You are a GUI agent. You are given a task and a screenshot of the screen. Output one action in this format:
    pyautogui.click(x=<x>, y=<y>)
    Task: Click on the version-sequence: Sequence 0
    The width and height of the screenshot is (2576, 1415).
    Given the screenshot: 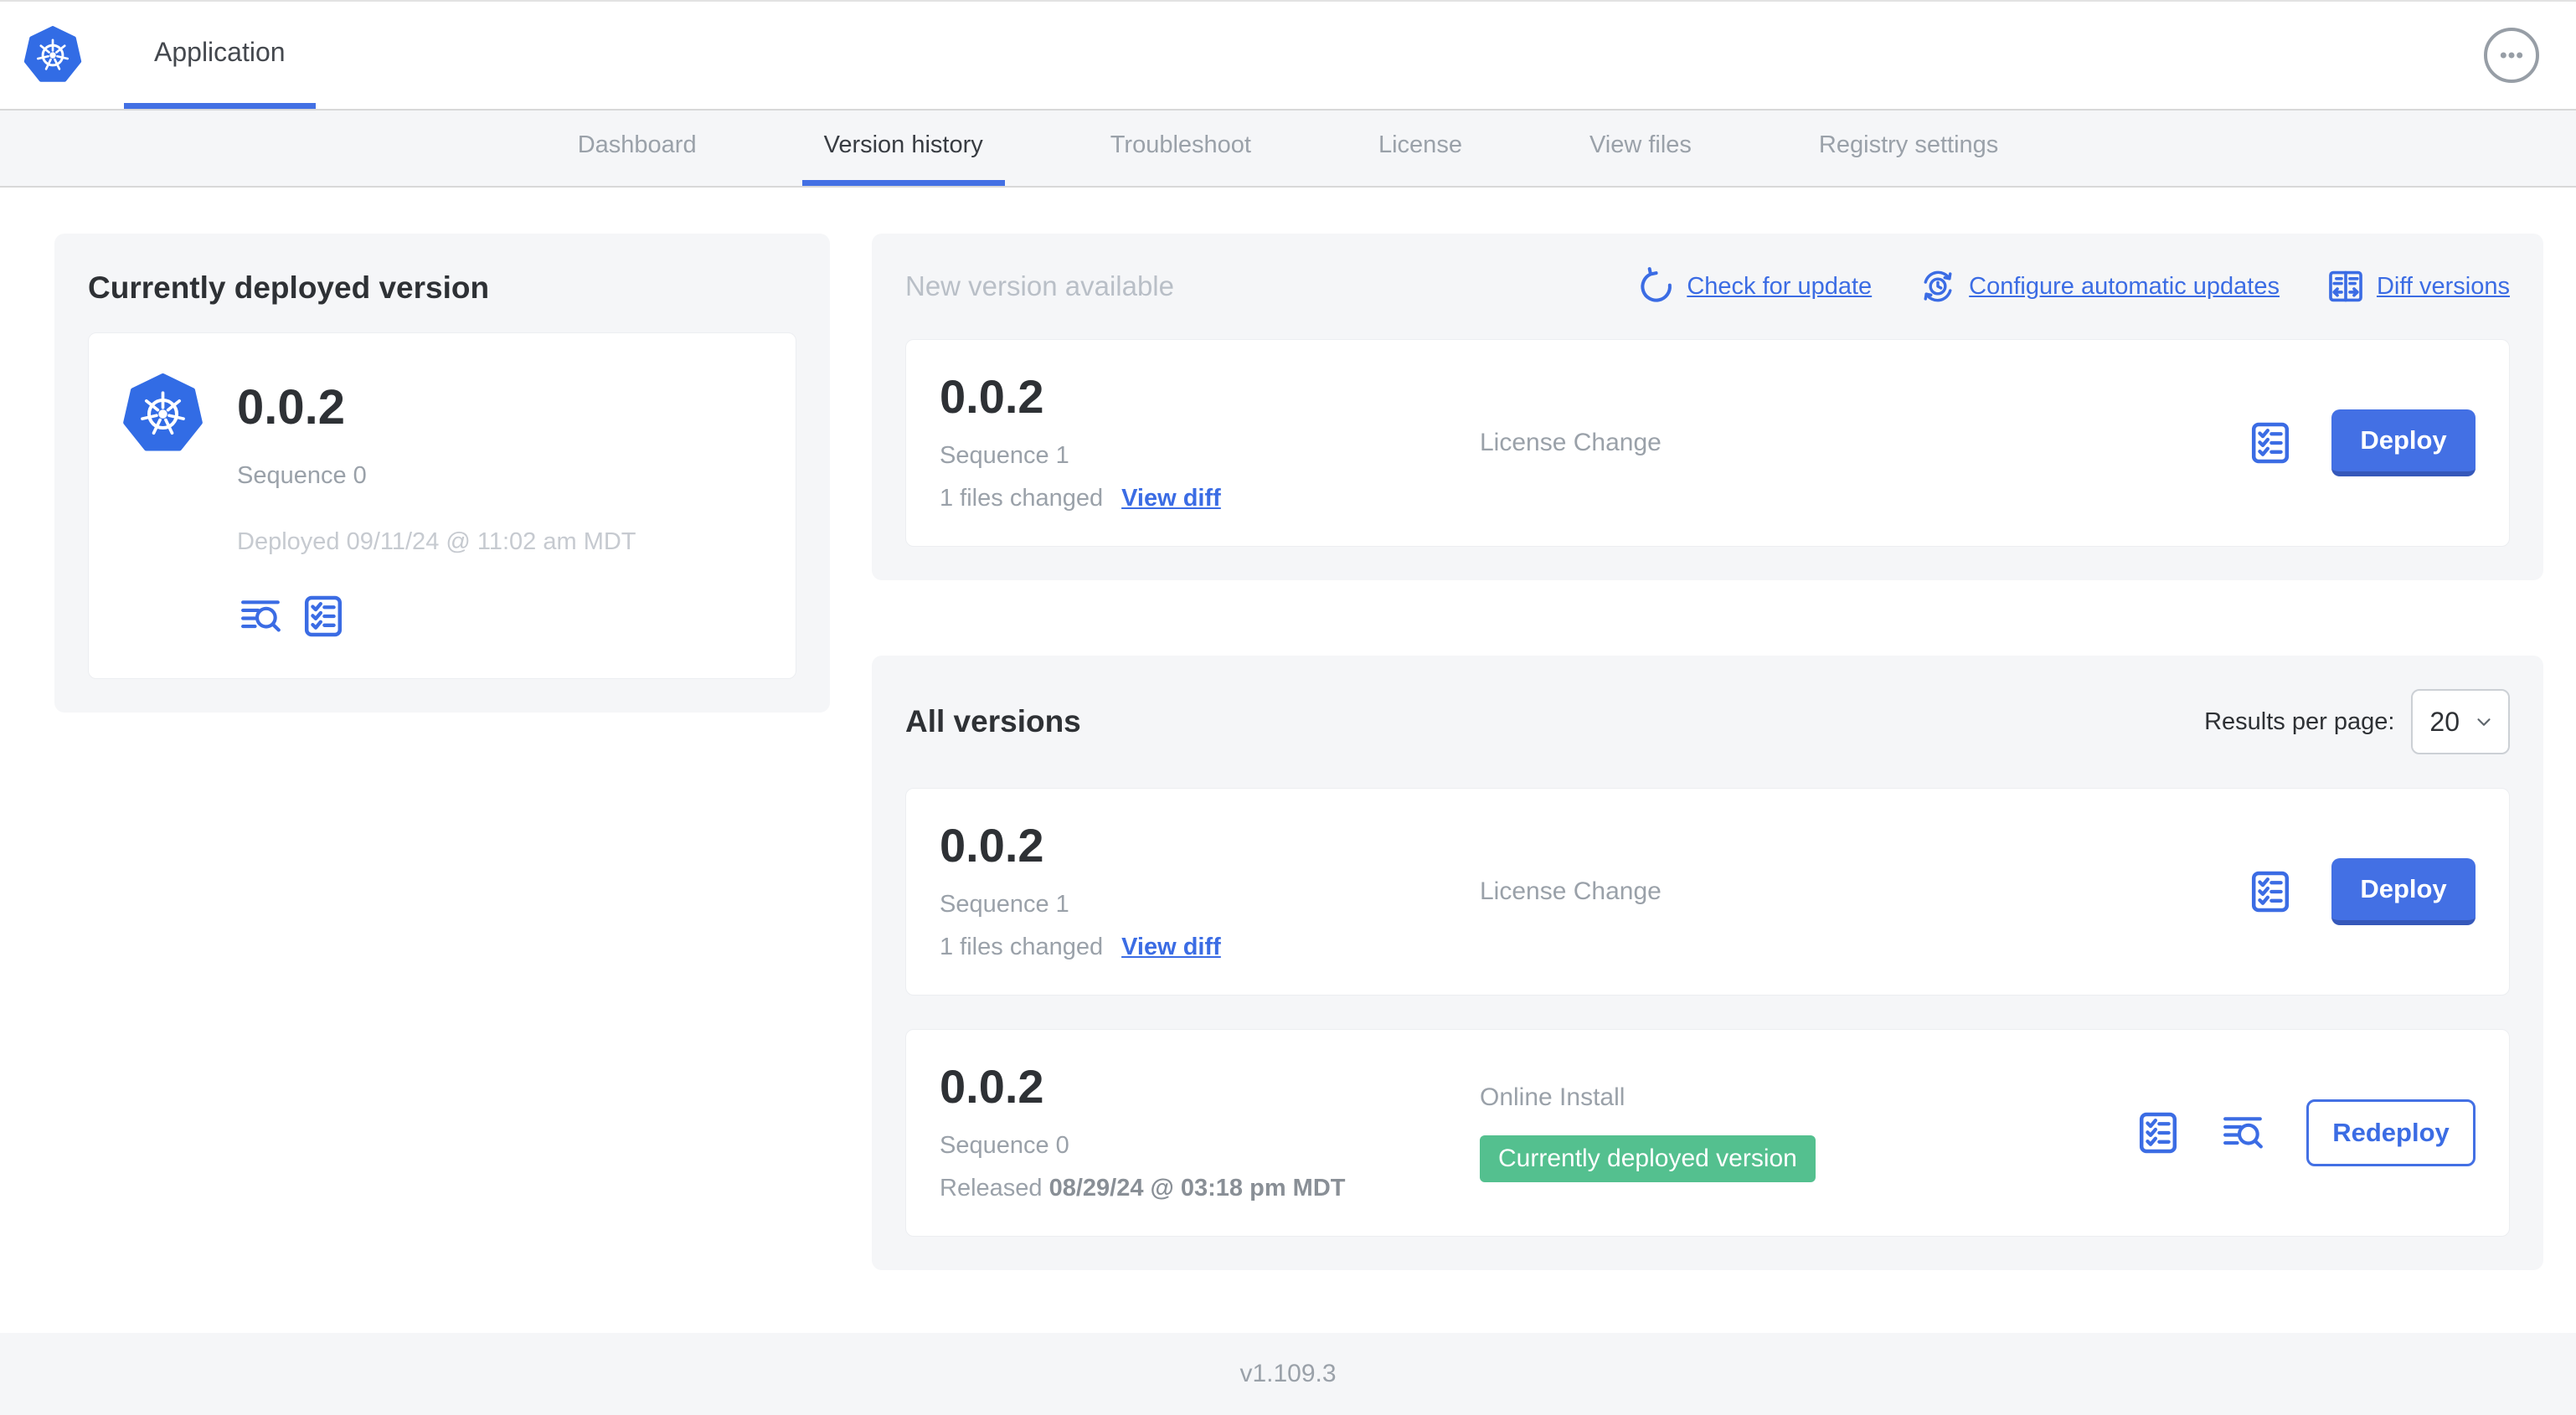 What is the action you would take?
    pyautogui.click(x=1004, y=1145)
    